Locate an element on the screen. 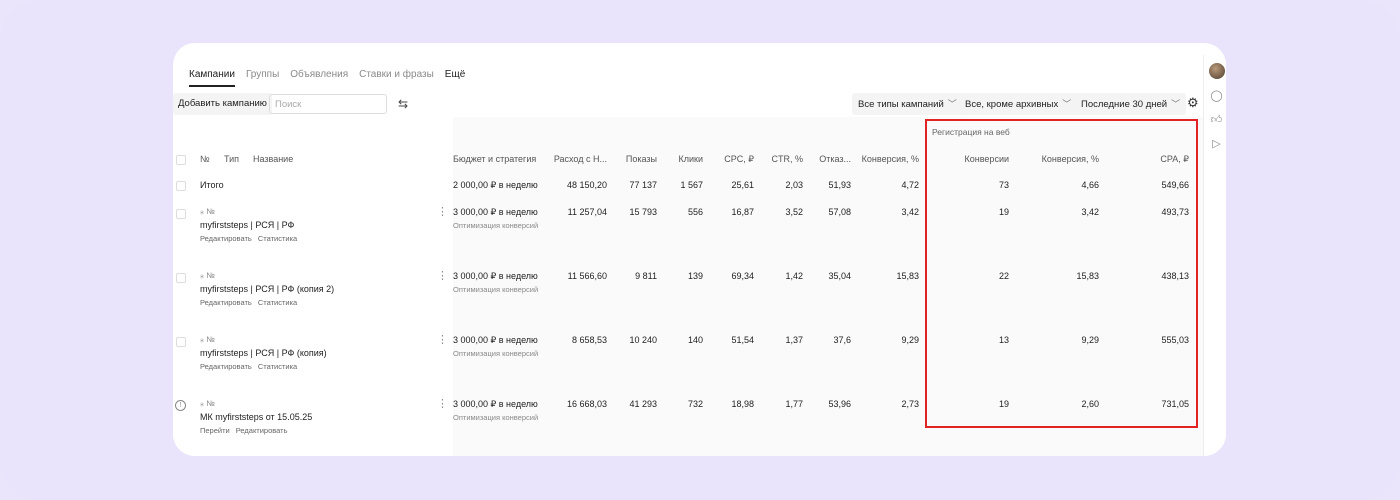 This screenshot has width=1400, height=500. row-impressions: 15 793 is located at coordinates (643, 212).